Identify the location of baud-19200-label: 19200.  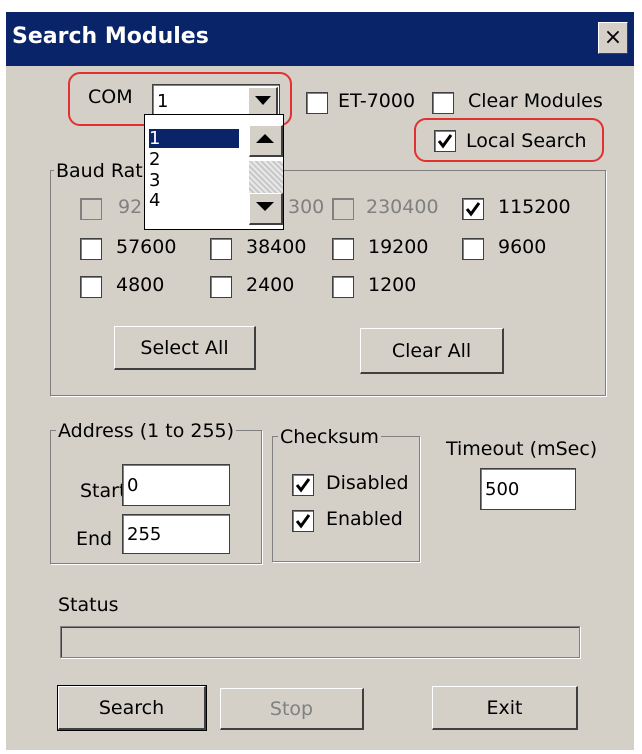
(398, 247).